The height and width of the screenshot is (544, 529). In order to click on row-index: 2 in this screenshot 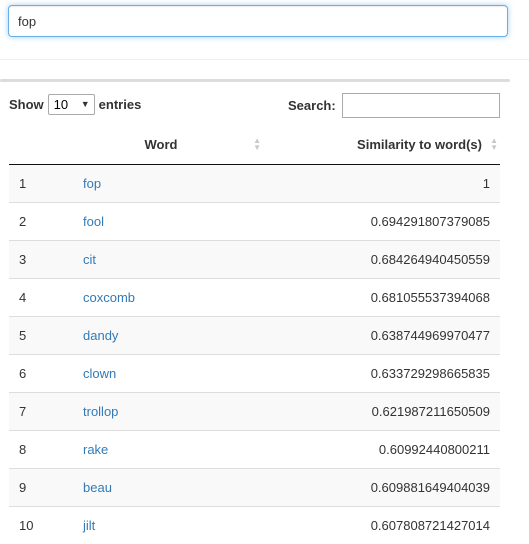, I will do `click(39, 222)`.